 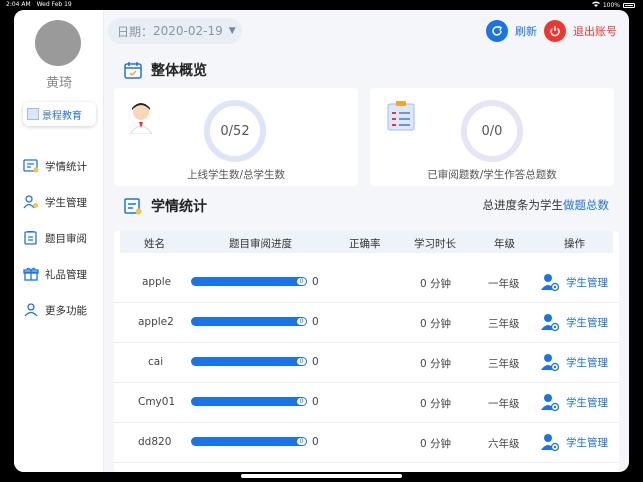 I want to click on table-row: dd820 0 0 0 分钟 六年级 学生管理, so click(x=366, y=443).